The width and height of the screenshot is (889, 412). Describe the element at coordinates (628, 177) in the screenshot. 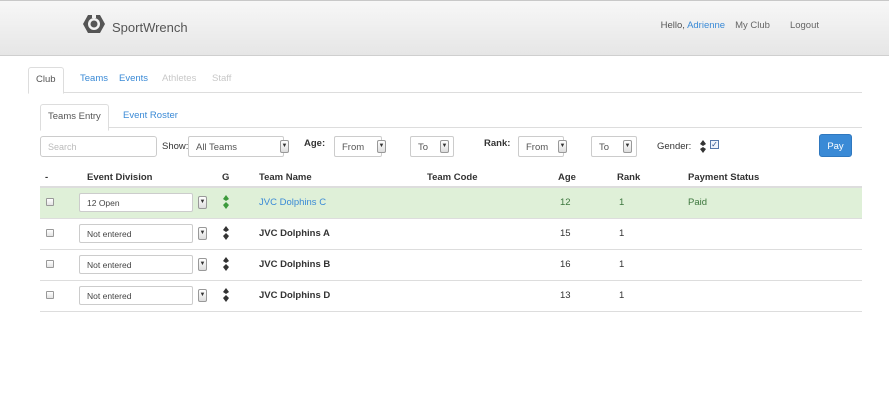

I see `col-rank-header: Rank` at that location.